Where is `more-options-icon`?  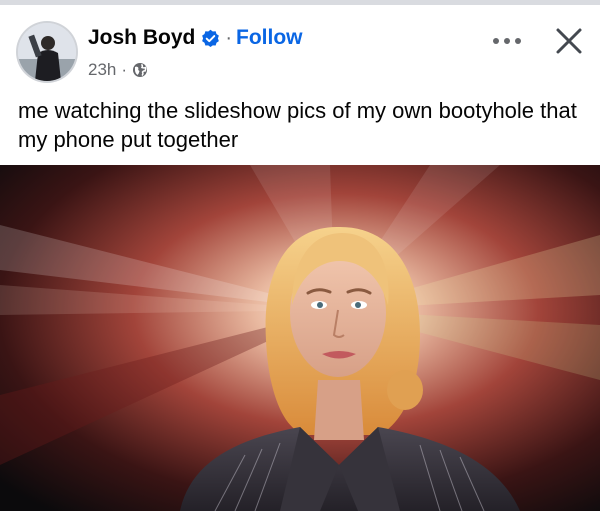
more-options-icon is located at coordinates (507, 41).